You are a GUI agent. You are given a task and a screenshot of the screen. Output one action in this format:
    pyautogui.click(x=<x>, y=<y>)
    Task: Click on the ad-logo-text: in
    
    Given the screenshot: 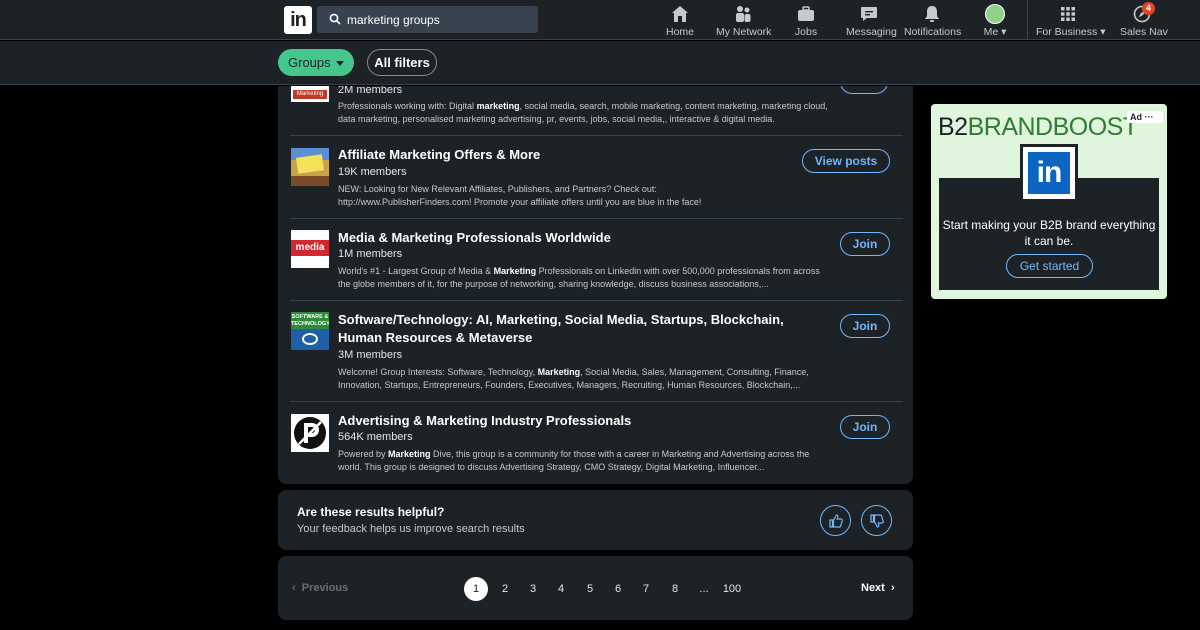 What is the action you would take?
    pyautogui.click(x=1049, y=173)
    